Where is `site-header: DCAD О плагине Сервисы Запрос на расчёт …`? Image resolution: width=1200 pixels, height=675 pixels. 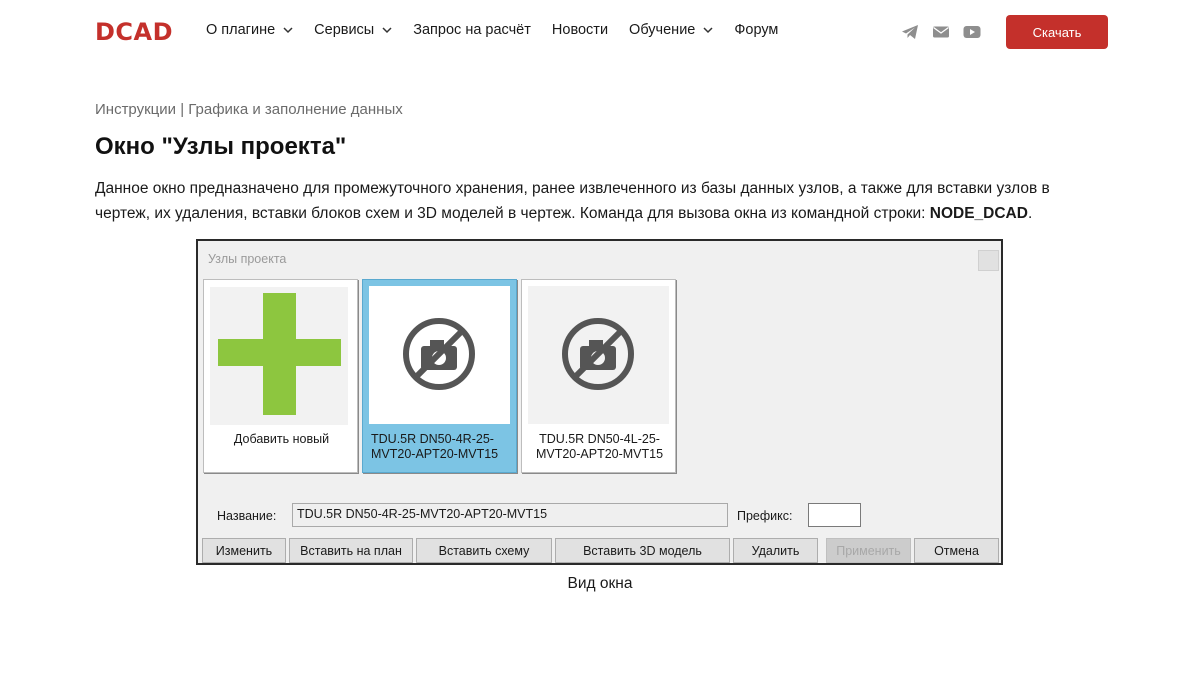 site-header: DCAD О плагине Сервисы Запрос на расчёт … is located at coordinates (600, 32).